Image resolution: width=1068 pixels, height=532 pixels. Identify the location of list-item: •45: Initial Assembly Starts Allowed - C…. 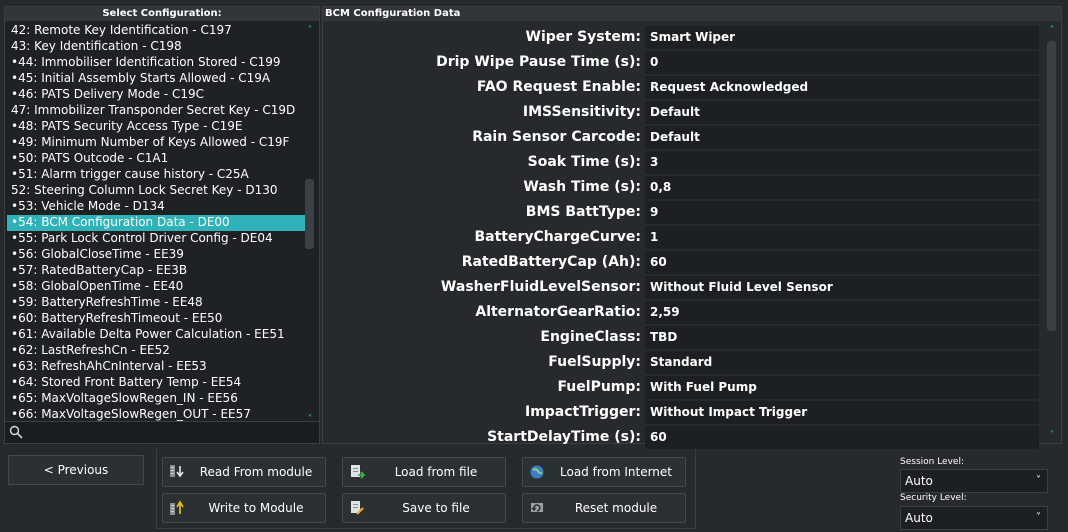
(156, 79).